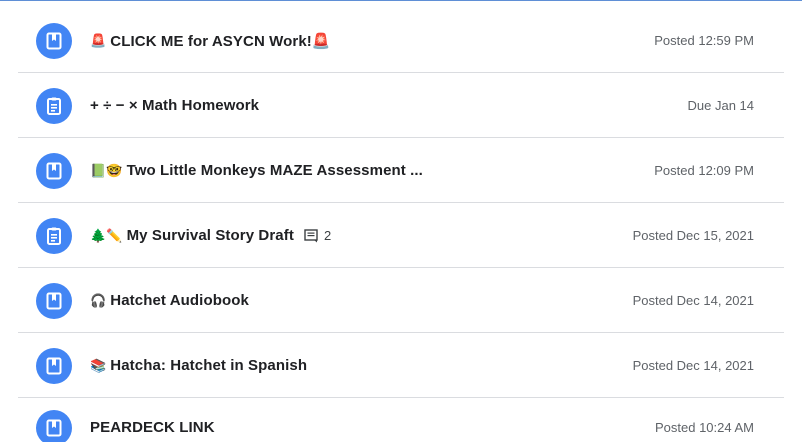 Image resolution: width=802 pixels, height=442 pixels. I want to click on item-title: 🌲✏️ My Survival Story Draft 2, so click(210, 235).